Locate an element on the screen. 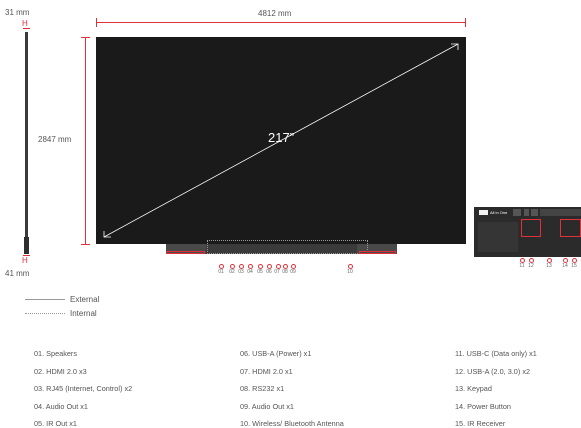 This screenshot has height=428, width=581. thickness-top-label: 31 mm is located at coordinates (17, 12).